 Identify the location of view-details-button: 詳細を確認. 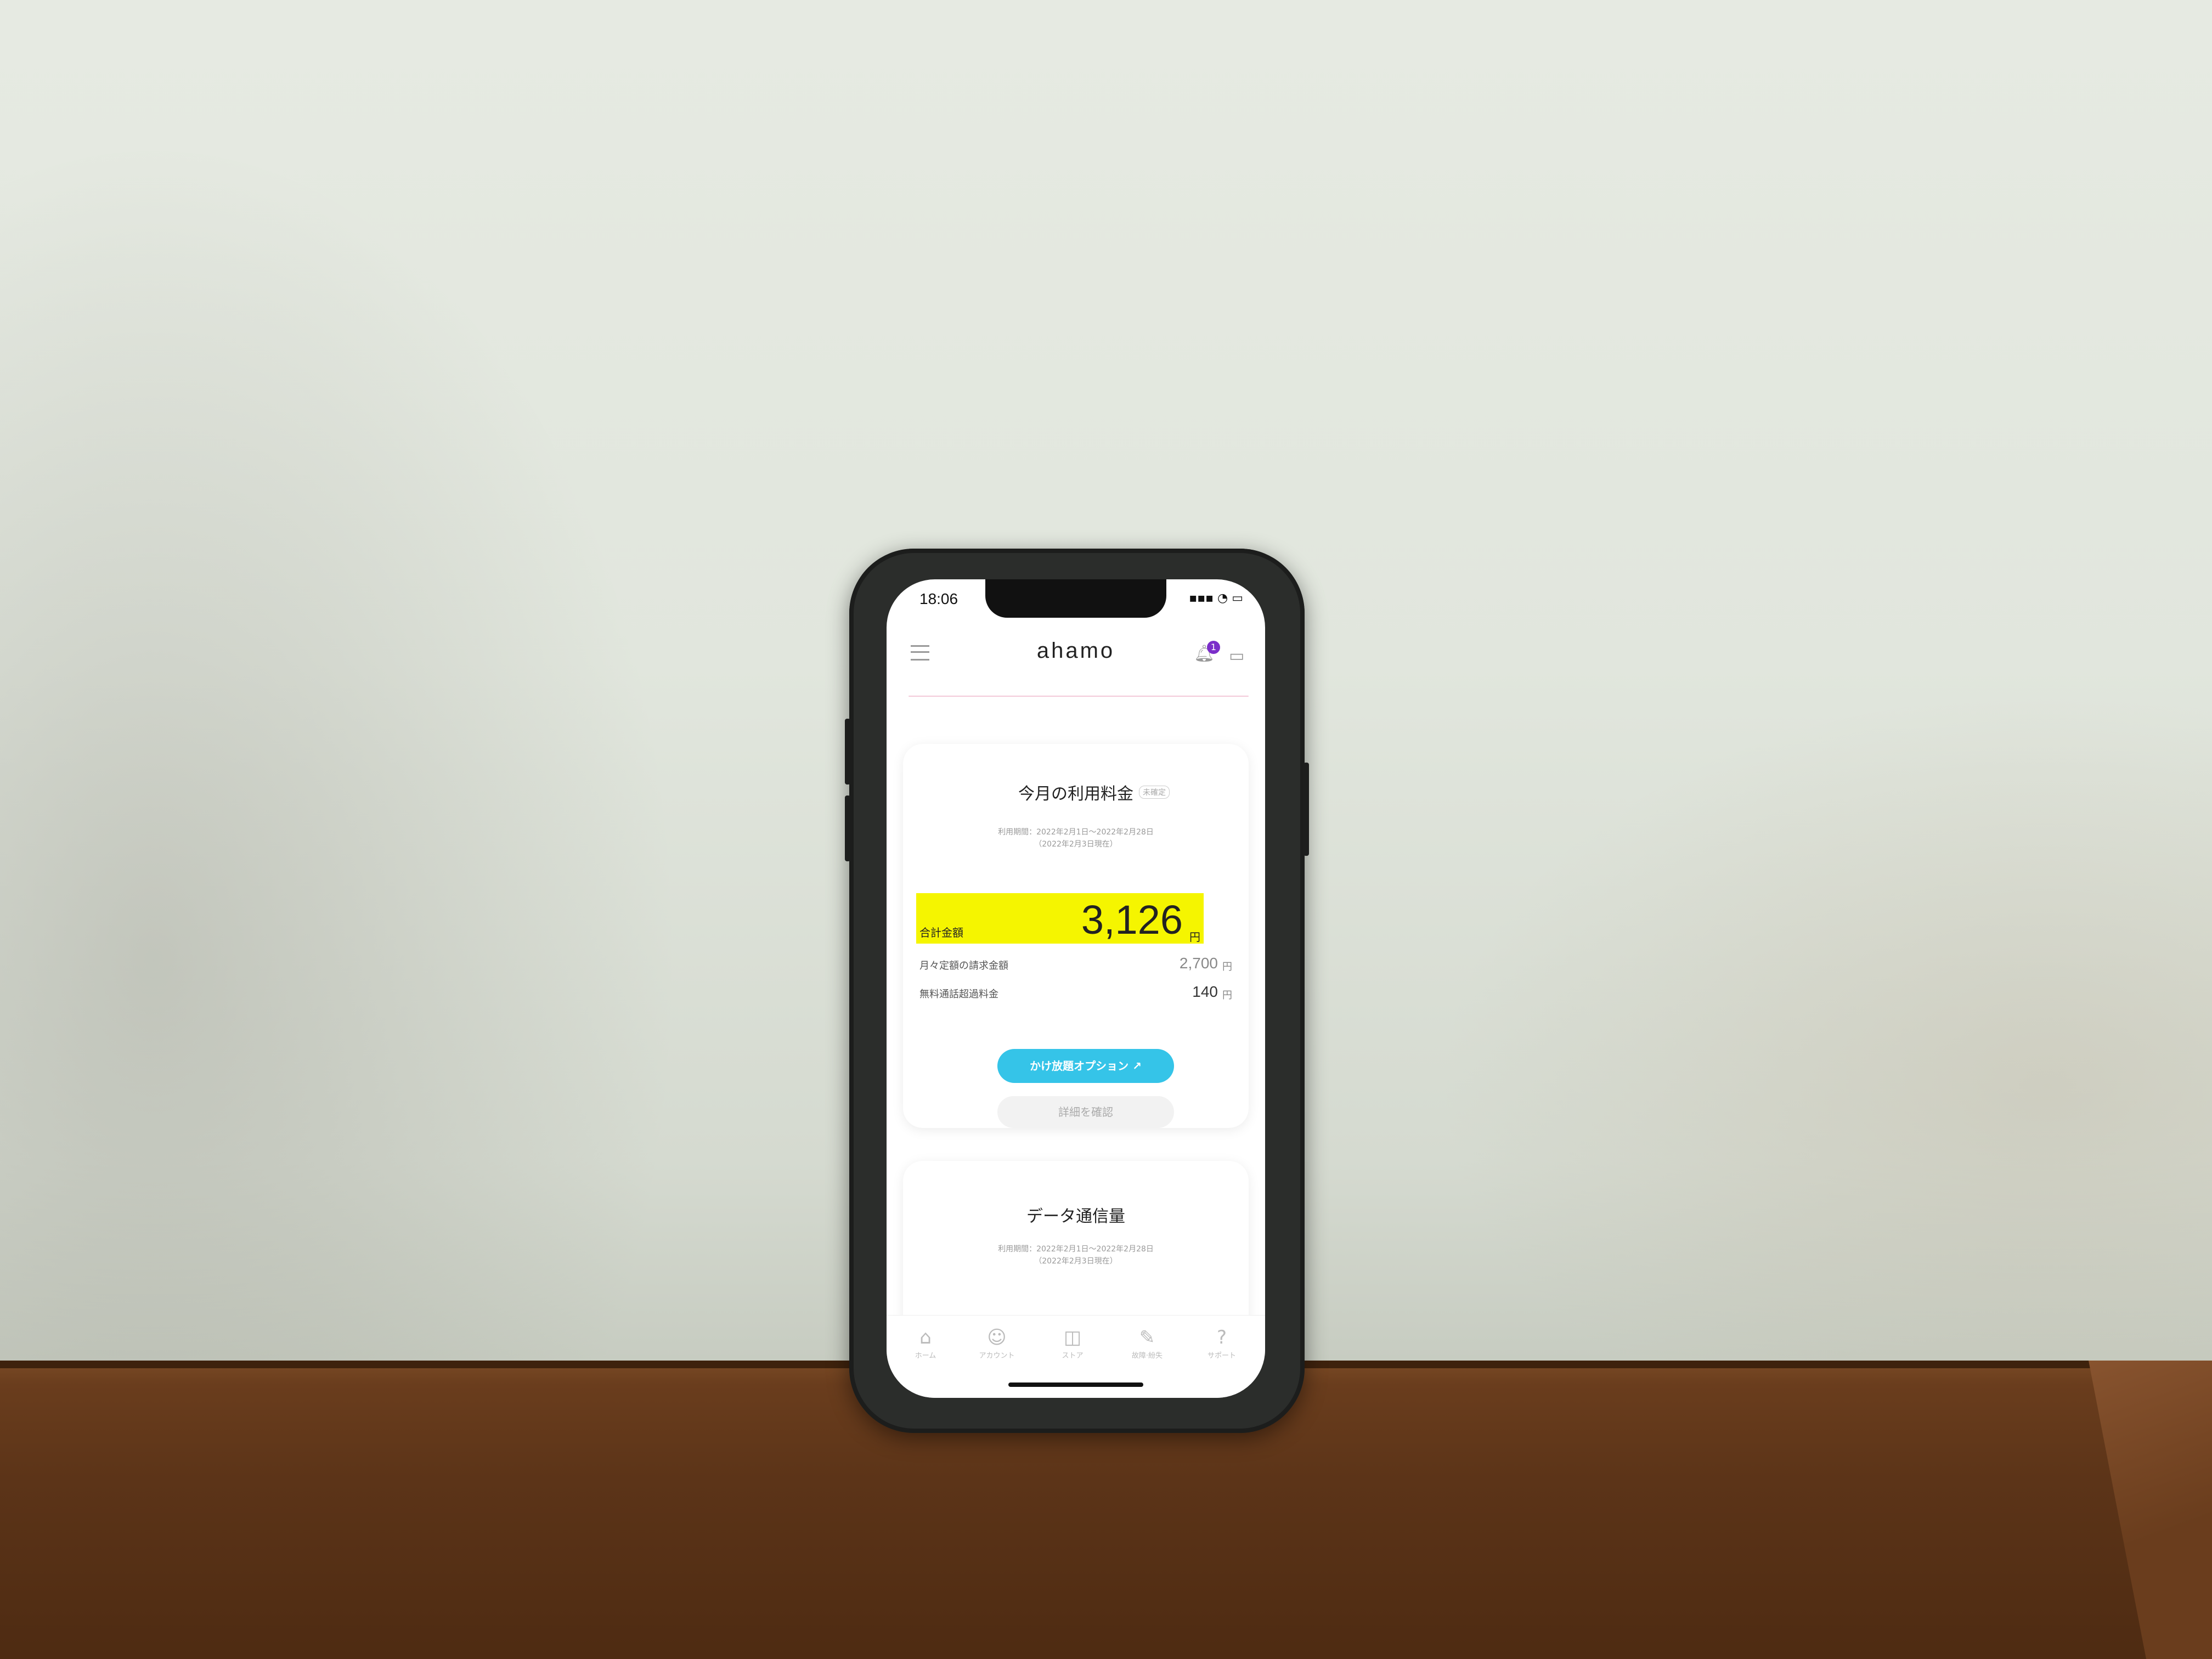
(1085, 1112).